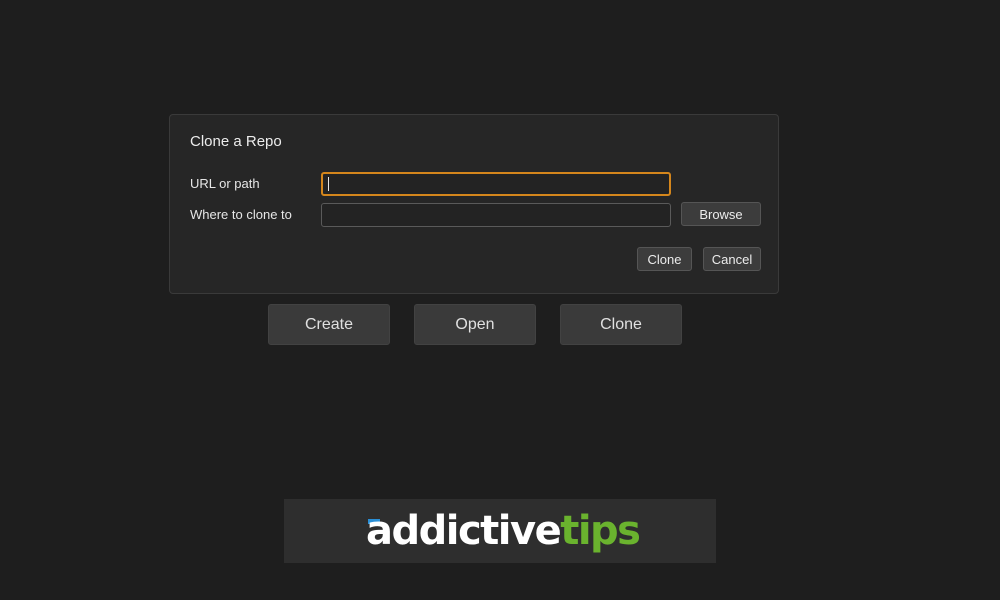 This screenshot has height=600, width=1000. What do you see at coordinates (475, 324) in the screenshot?
I see `open-button: Open` at bounding box center [475, 324].